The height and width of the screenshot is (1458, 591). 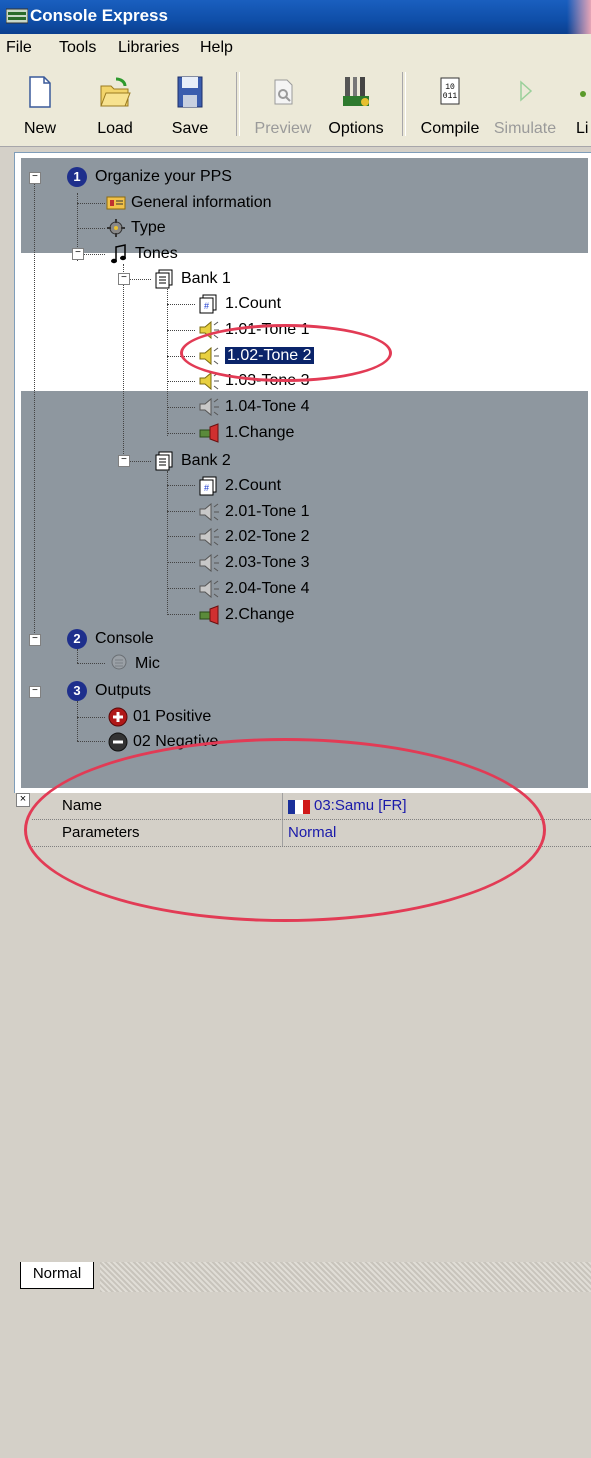 What do you see at coordinates (190, 92) in the screenshot?
I see `floppy-disk-icon` at bounding box center [190, 92].